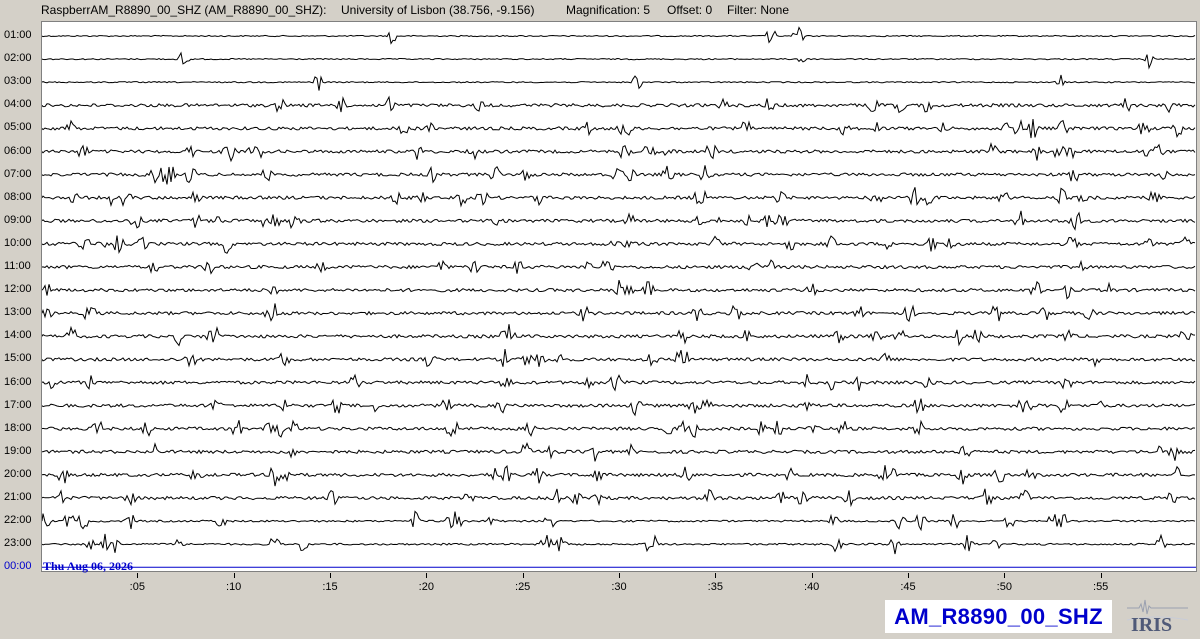  Describe the element at coordinates (812, 587) in the screenshot. I see `minute-label: :40` at that location.